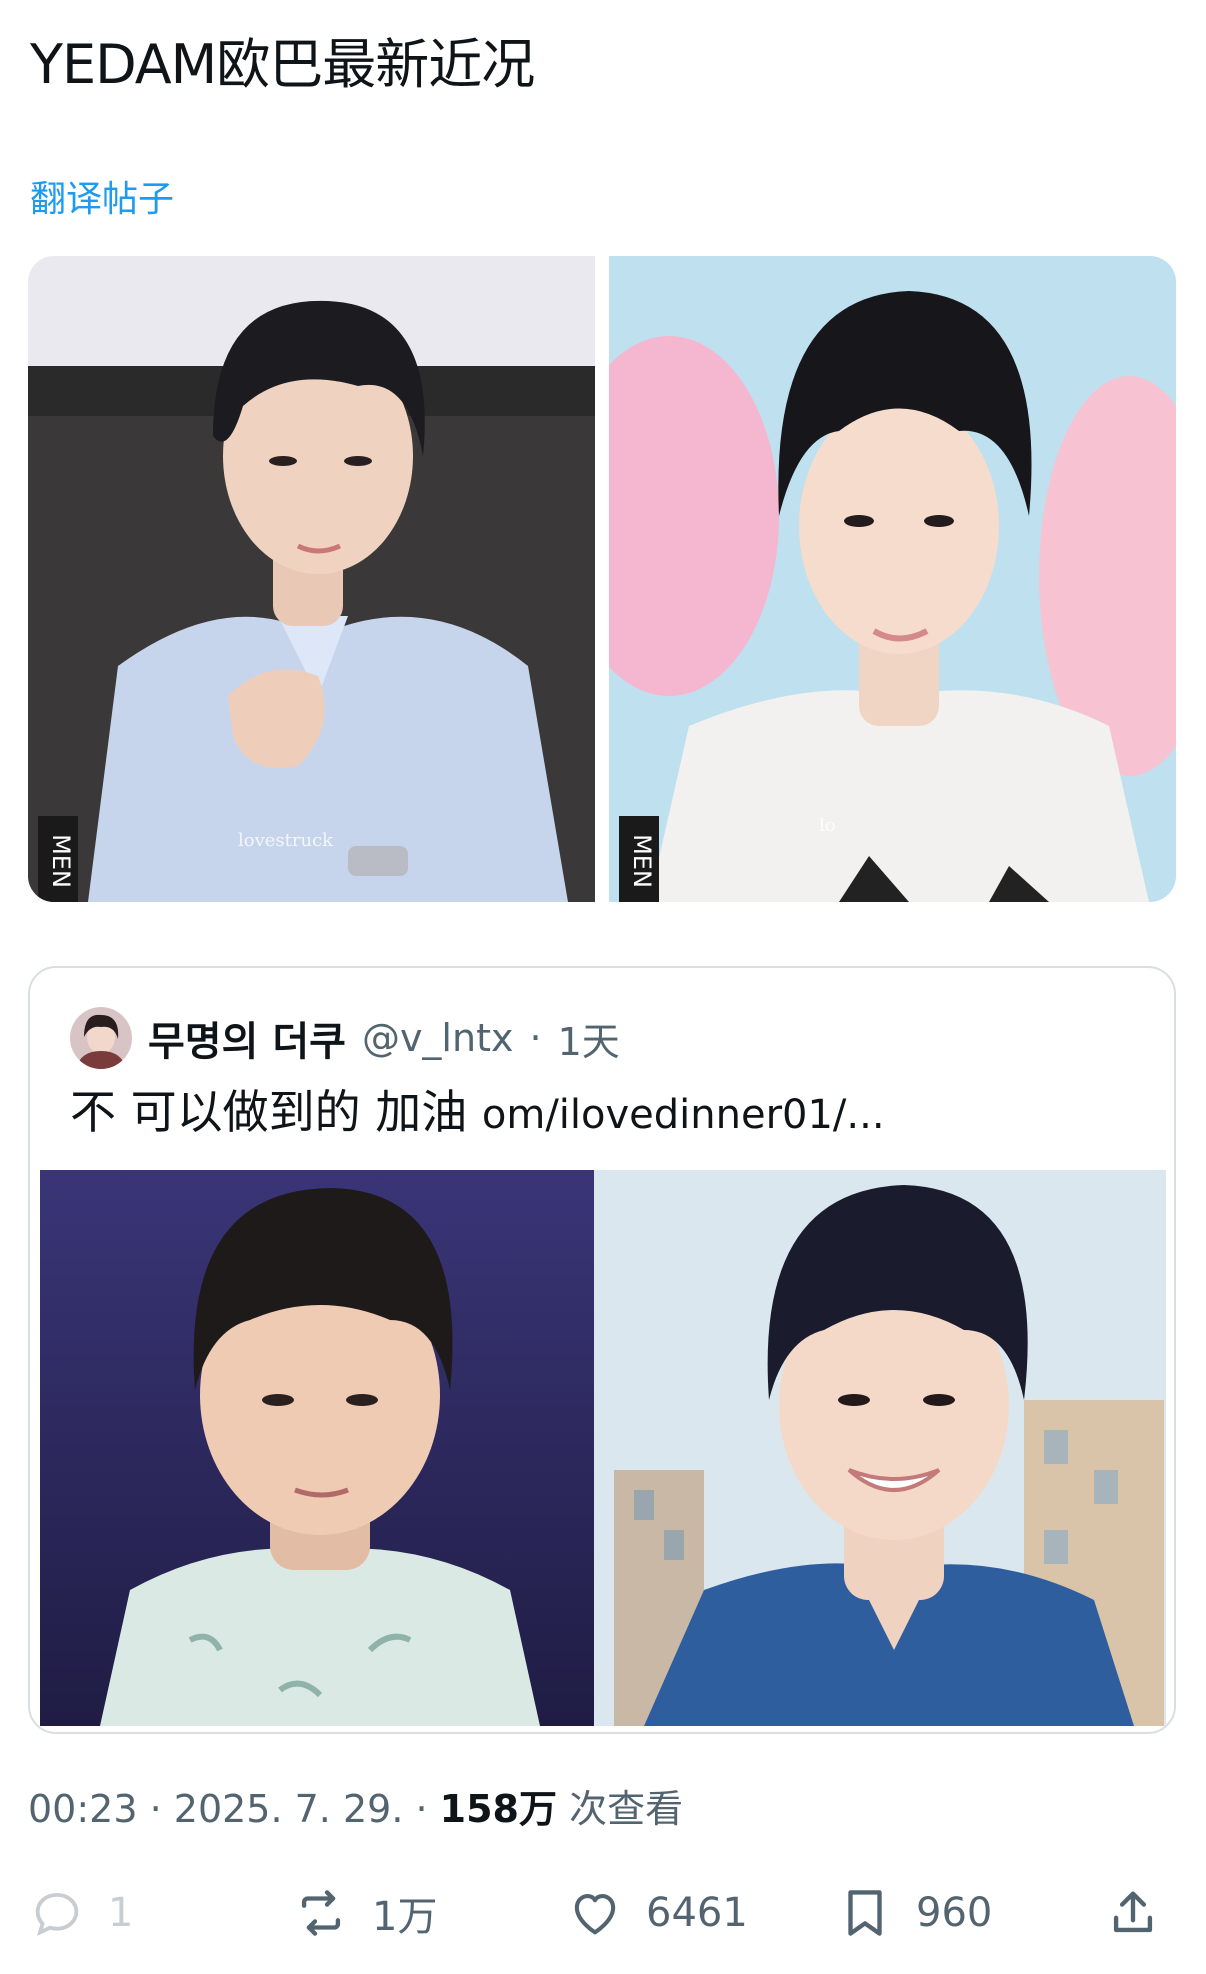 The width and height of the screenshot is (1206, 1974). Describe the element at coordinates (83, 1809) in the screenshot. I see `post-time: 00:23` at that location.